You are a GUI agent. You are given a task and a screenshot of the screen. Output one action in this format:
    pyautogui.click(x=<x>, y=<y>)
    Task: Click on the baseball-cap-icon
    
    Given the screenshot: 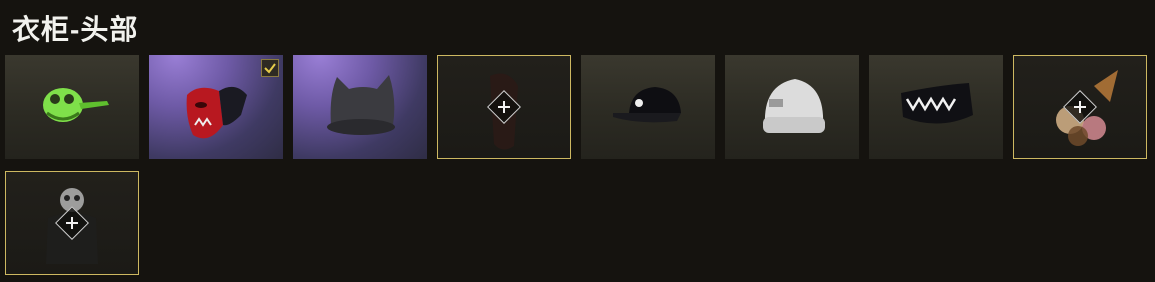 What is the action you would take?
    pyautogui.click(x=647, y=105)
    